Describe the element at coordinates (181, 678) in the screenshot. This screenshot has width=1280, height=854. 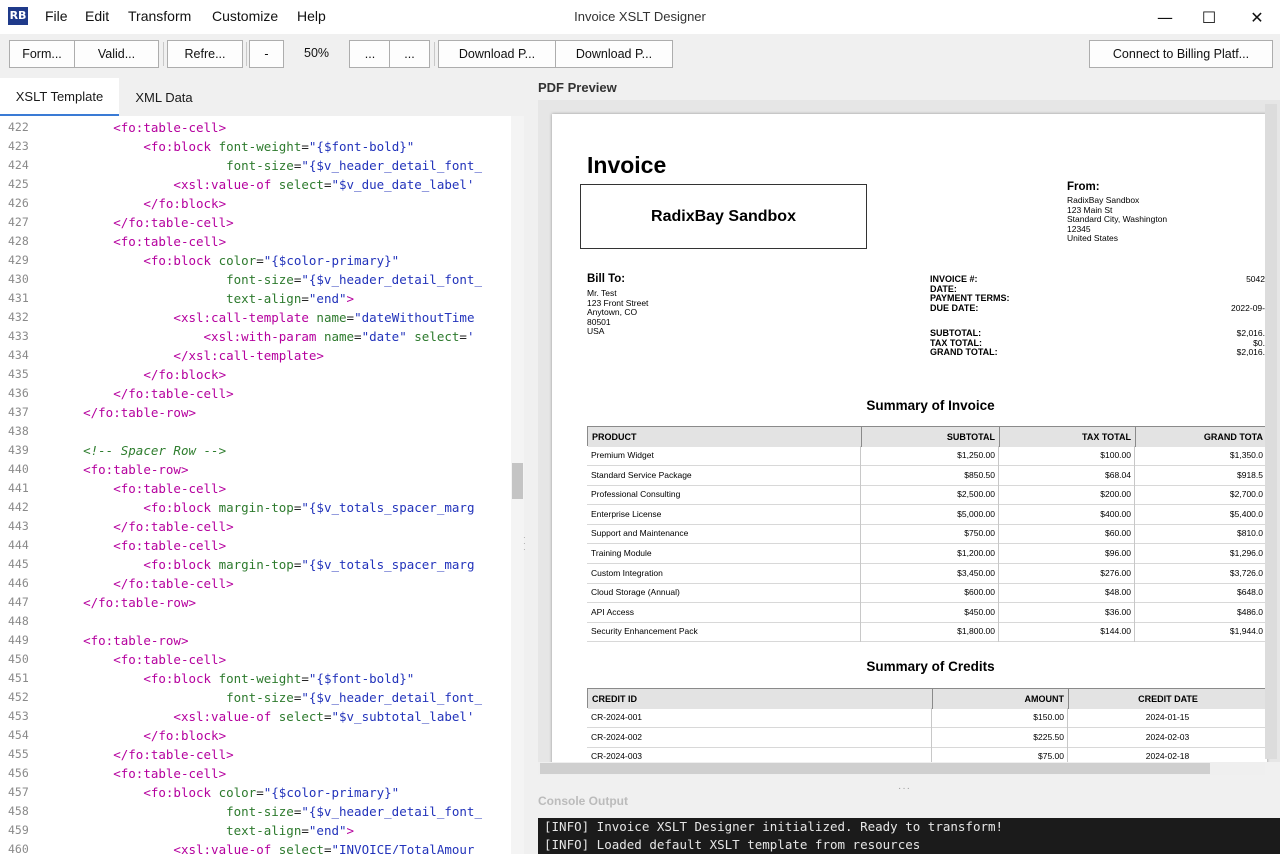
I see `code-token: <fo:block` at that location.